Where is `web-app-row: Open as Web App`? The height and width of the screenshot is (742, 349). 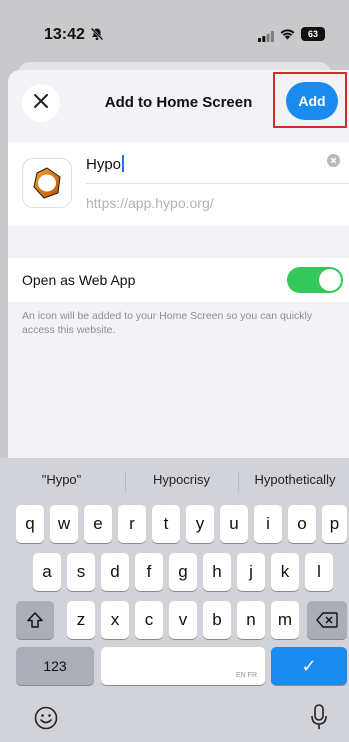 web-app-row: Open as Web App is located at coordinates (178, 280).